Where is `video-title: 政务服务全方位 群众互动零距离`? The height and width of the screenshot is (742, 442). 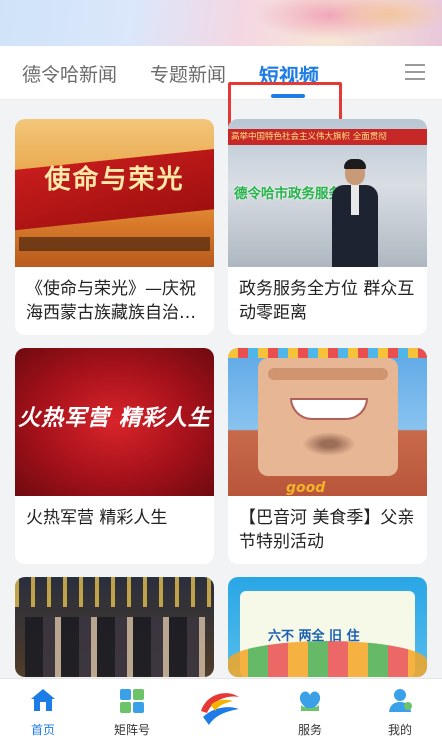 video-title: 政务服务全方位 群众互动零距离 is located at coordinates (327, 301).